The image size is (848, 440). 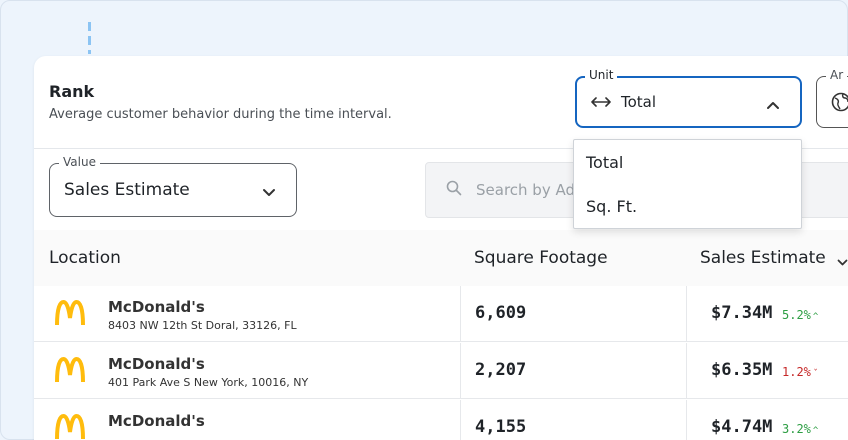 What do you see at coordinates (687, 206) in the screenshot?
I see `unit-option-sq-ft: Sq. Ft.` at bounding box center [687, 206].